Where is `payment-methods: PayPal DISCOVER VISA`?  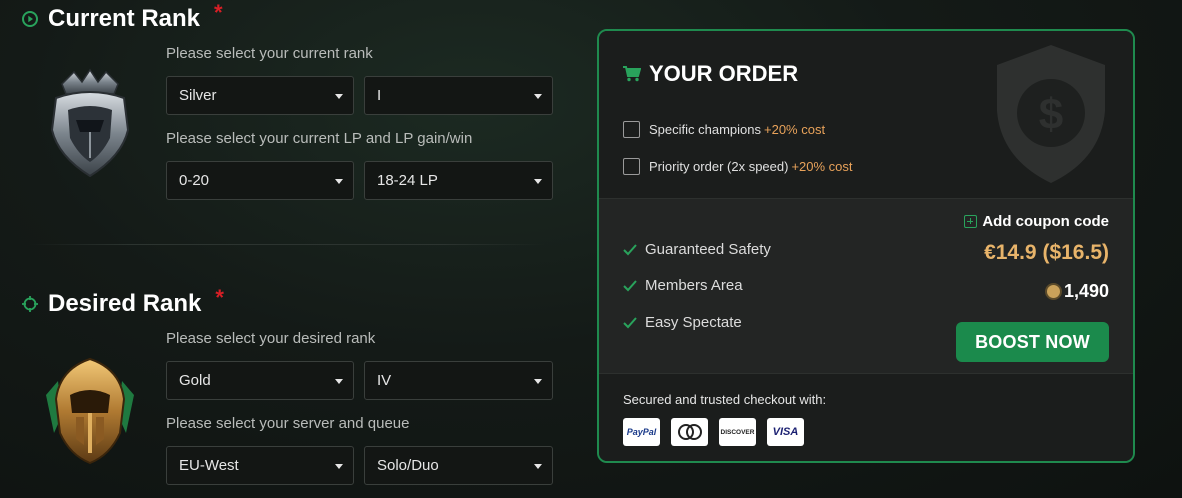 payment-methods: PayPal DISCOVER VISA is located at coordinates (713, 432).